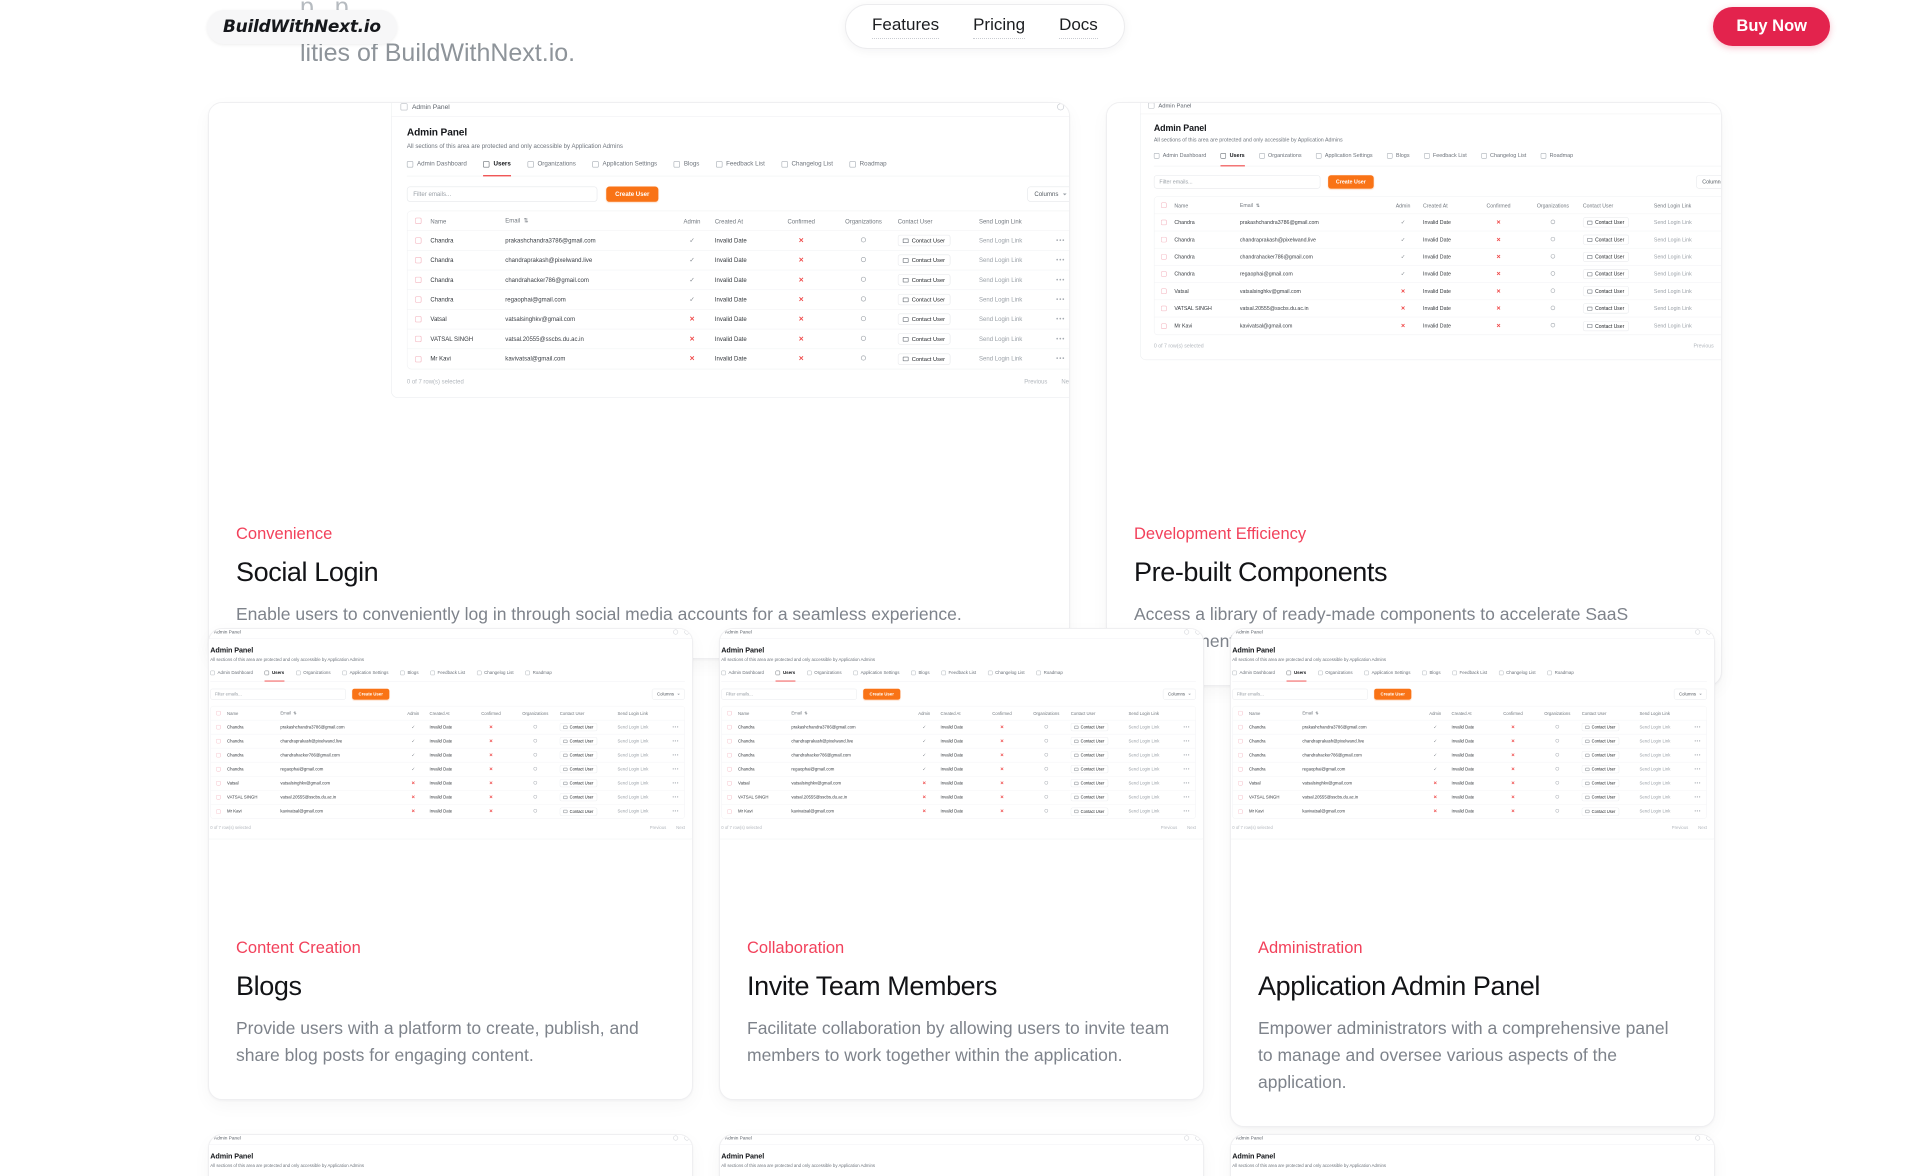 This screenshot has width=1920, height=1176. What do you see at coordinates (999, 27) in the screenshot?
I see `nav-link-pricing: Pricing` at bounding box center [999, 27].